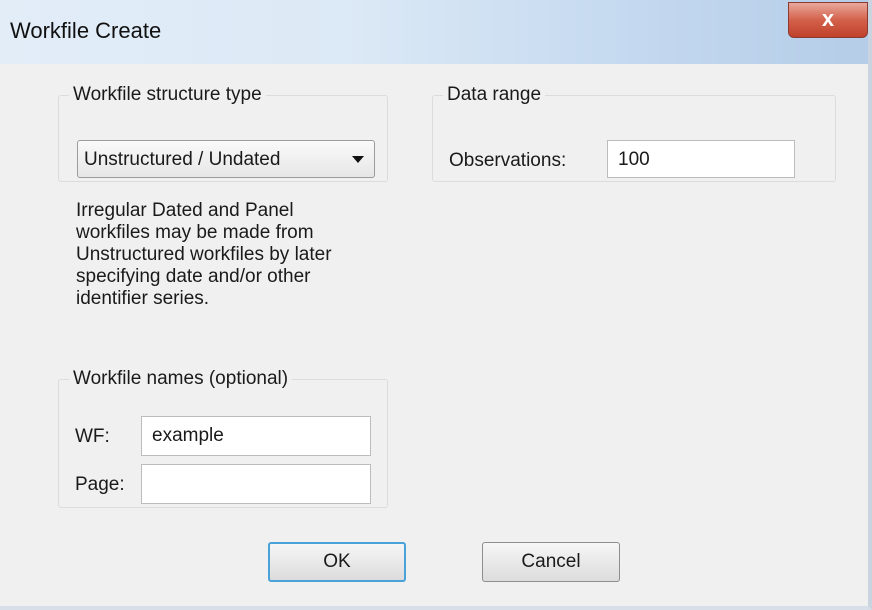 Image resolution: width=872 pixels, height=610 pixels. What do you see at coordinates (188, 435) in the screenshot?
I see `wf-name-value: example` at bounding box center [188, 435].